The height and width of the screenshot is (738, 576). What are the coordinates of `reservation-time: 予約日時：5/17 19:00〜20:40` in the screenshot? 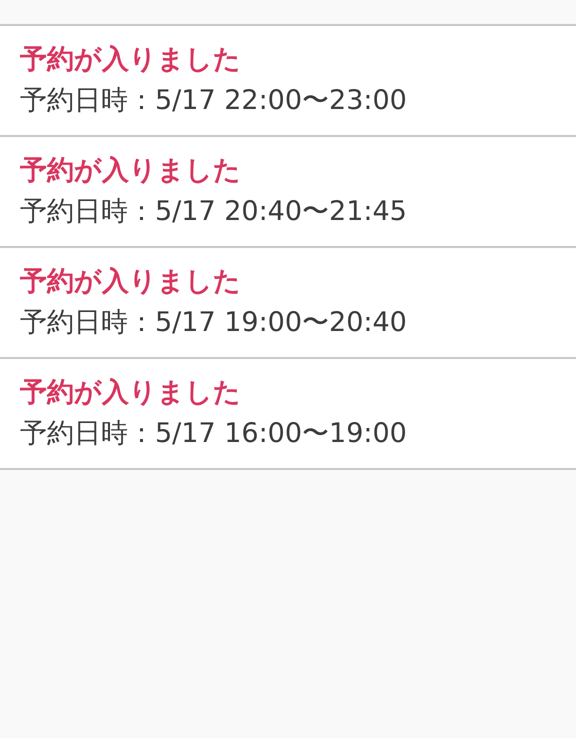 It's located at (214, 323).